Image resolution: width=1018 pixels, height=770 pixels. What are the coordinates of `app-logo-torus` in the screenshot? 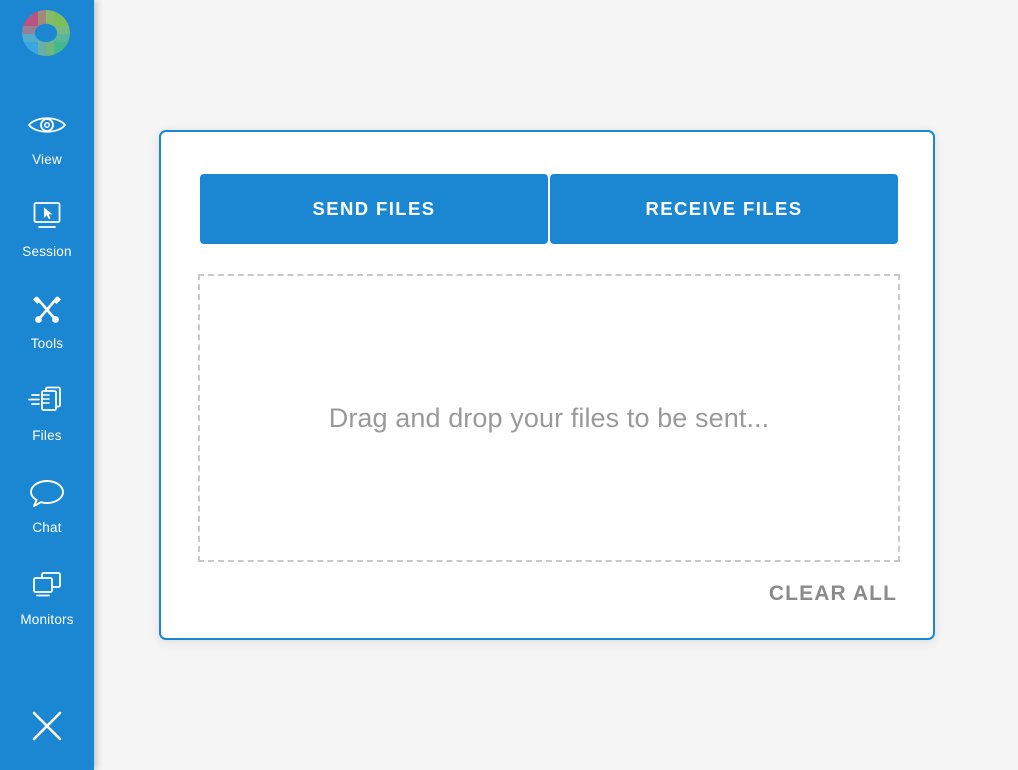 It's located at (46, 34).